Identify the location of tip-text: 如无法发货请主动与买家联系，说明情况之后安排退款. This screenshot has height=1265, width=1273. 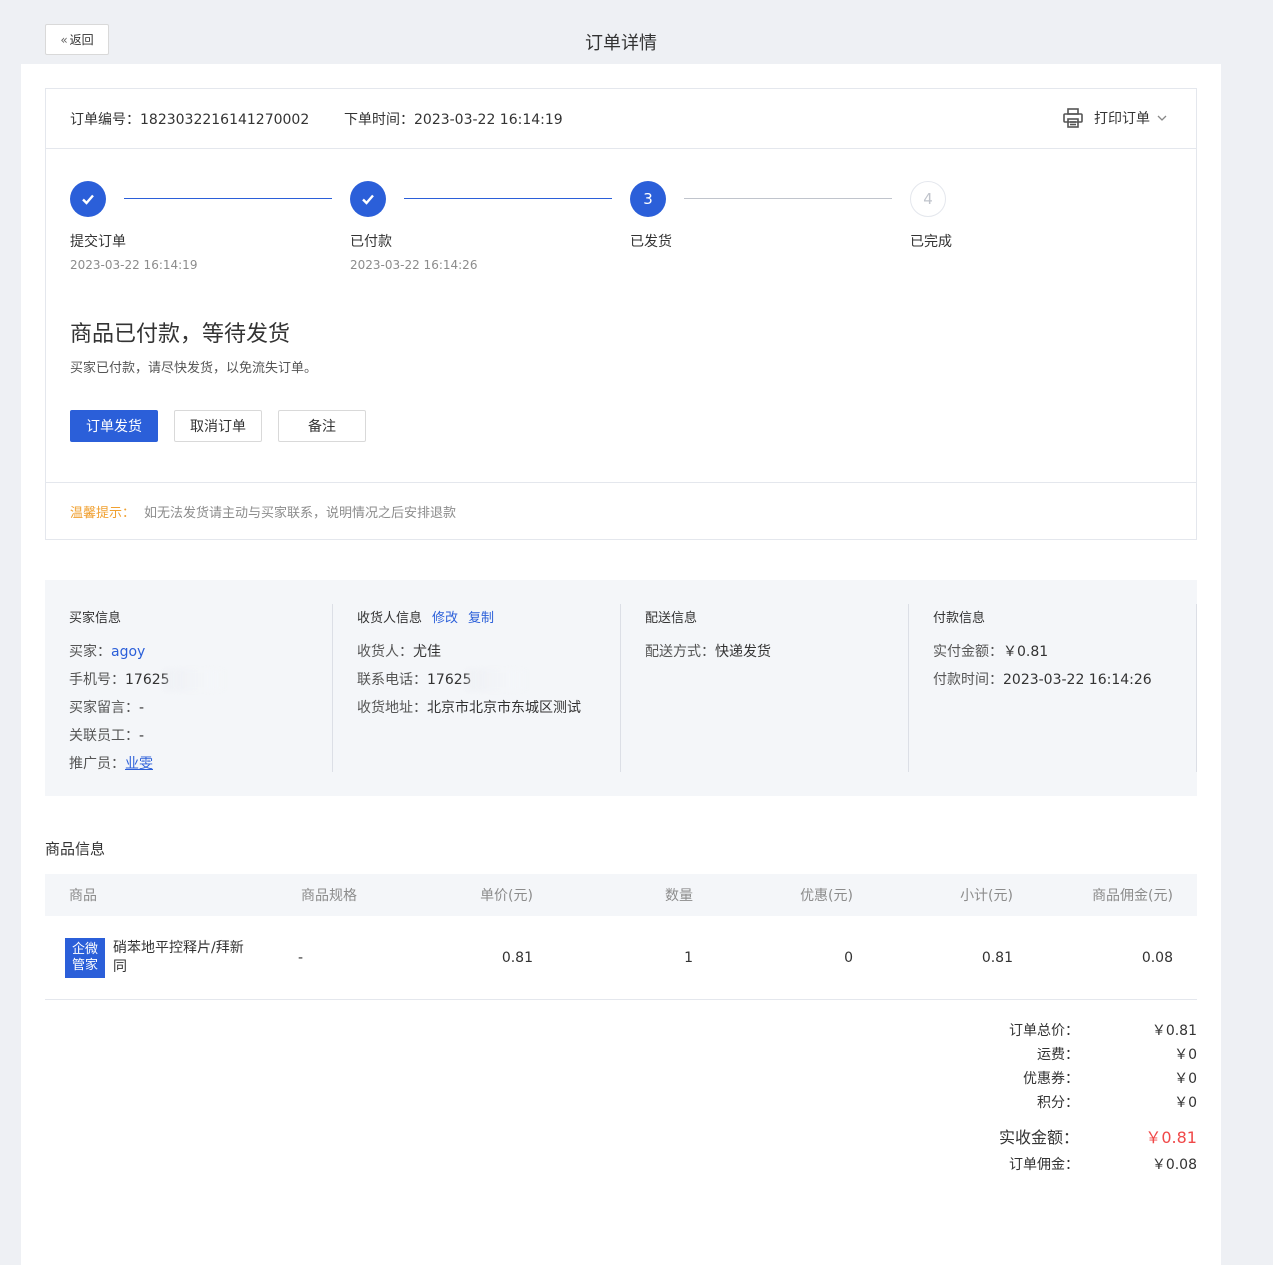
(300, 513).